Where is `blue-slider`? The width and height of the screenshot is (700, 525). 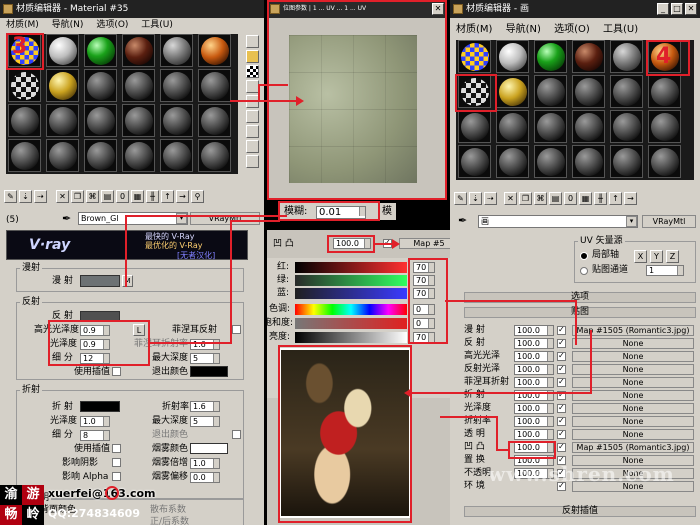 blue-slider is located at coordinates (351, 293).